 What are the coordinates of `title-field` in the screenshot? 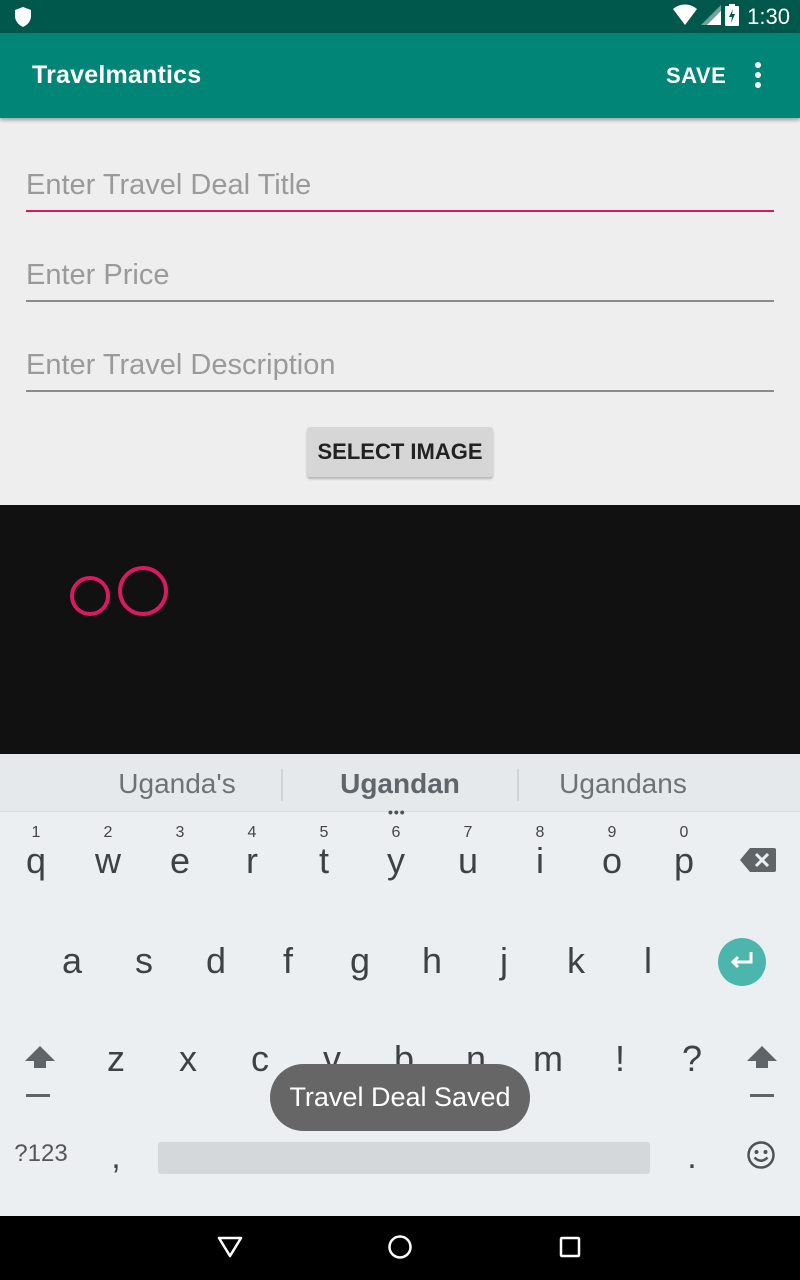 It's located at (400, 186).